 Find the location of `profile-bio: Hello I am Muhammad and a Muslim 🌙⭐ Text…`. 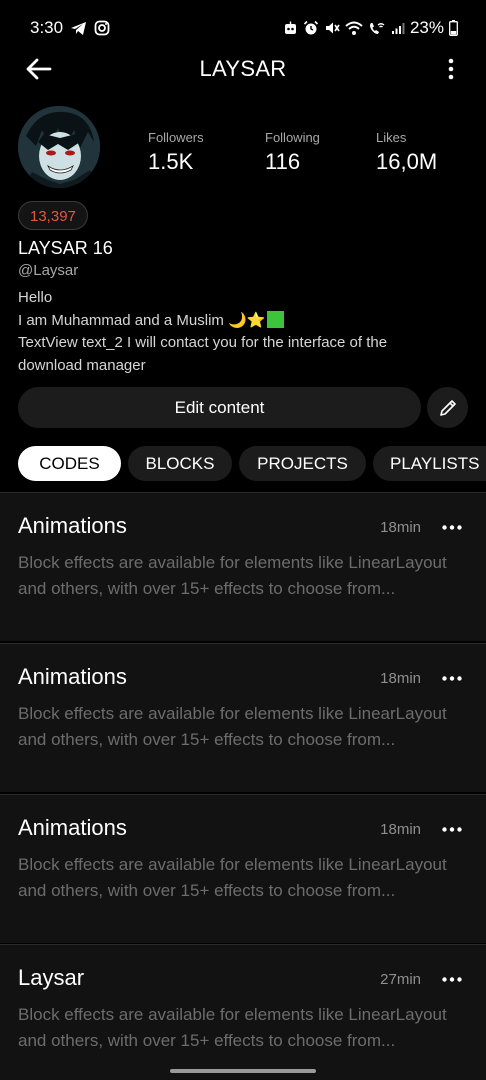

profile-bio: Hello I am Muhammad and a Muslim 🌙⭐ Text… is located at coordinates (238, 332).